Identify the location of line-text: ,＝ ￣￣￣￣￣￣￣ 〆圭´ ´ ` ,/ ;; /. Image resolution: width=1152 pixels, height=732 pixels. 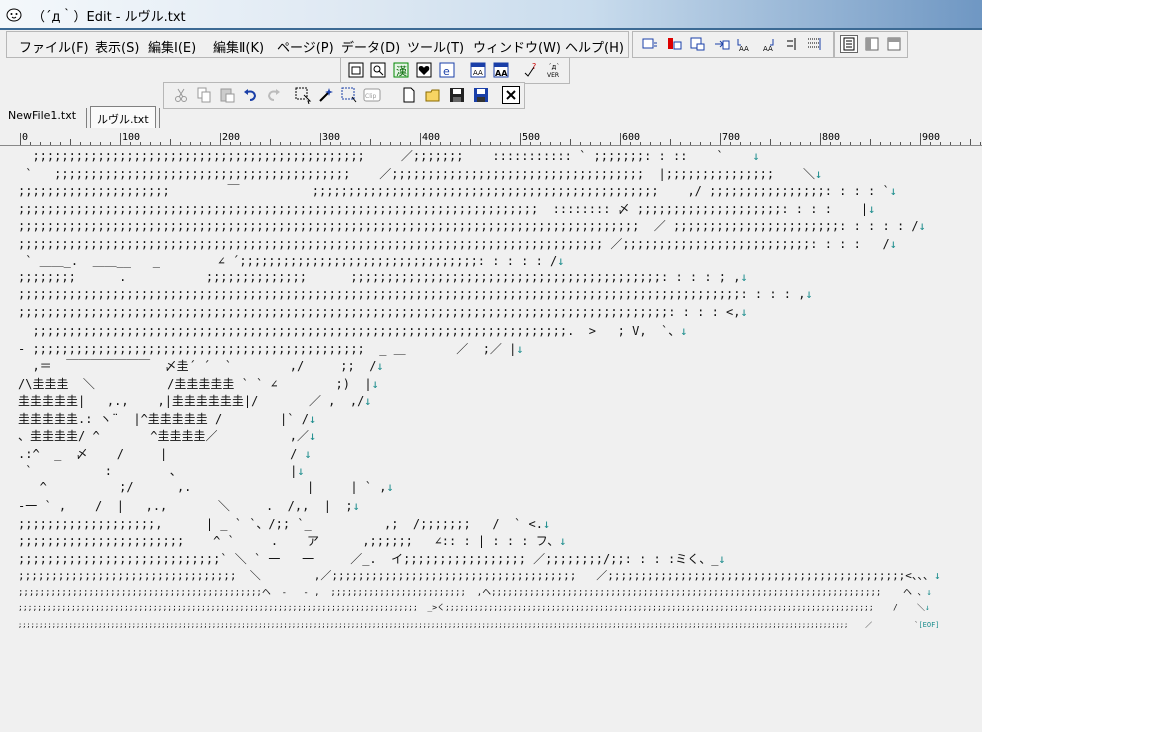
(197, 366).